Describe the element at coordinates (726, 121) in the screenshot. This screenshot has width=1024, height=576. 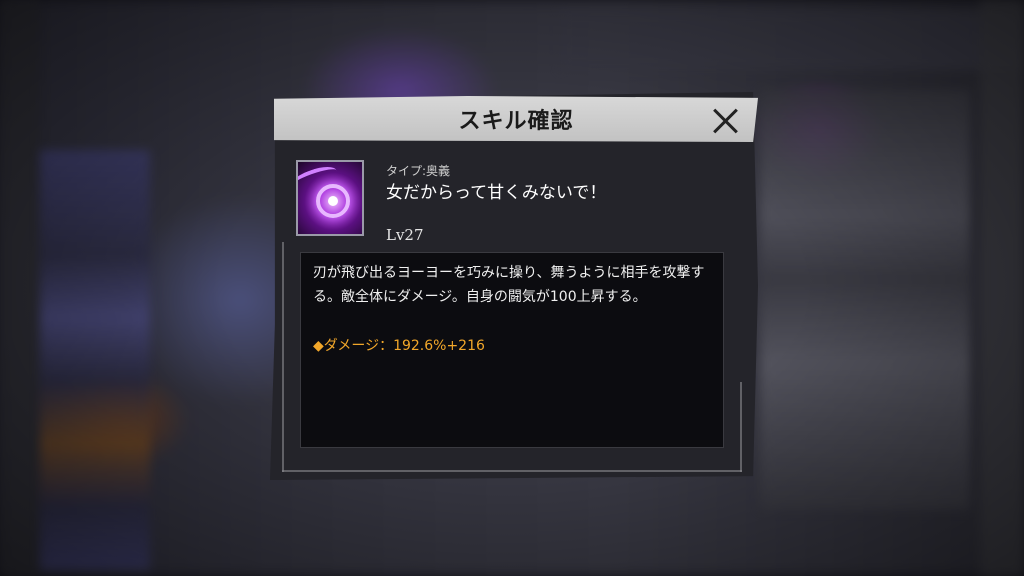
I see `close-icon` at that location.